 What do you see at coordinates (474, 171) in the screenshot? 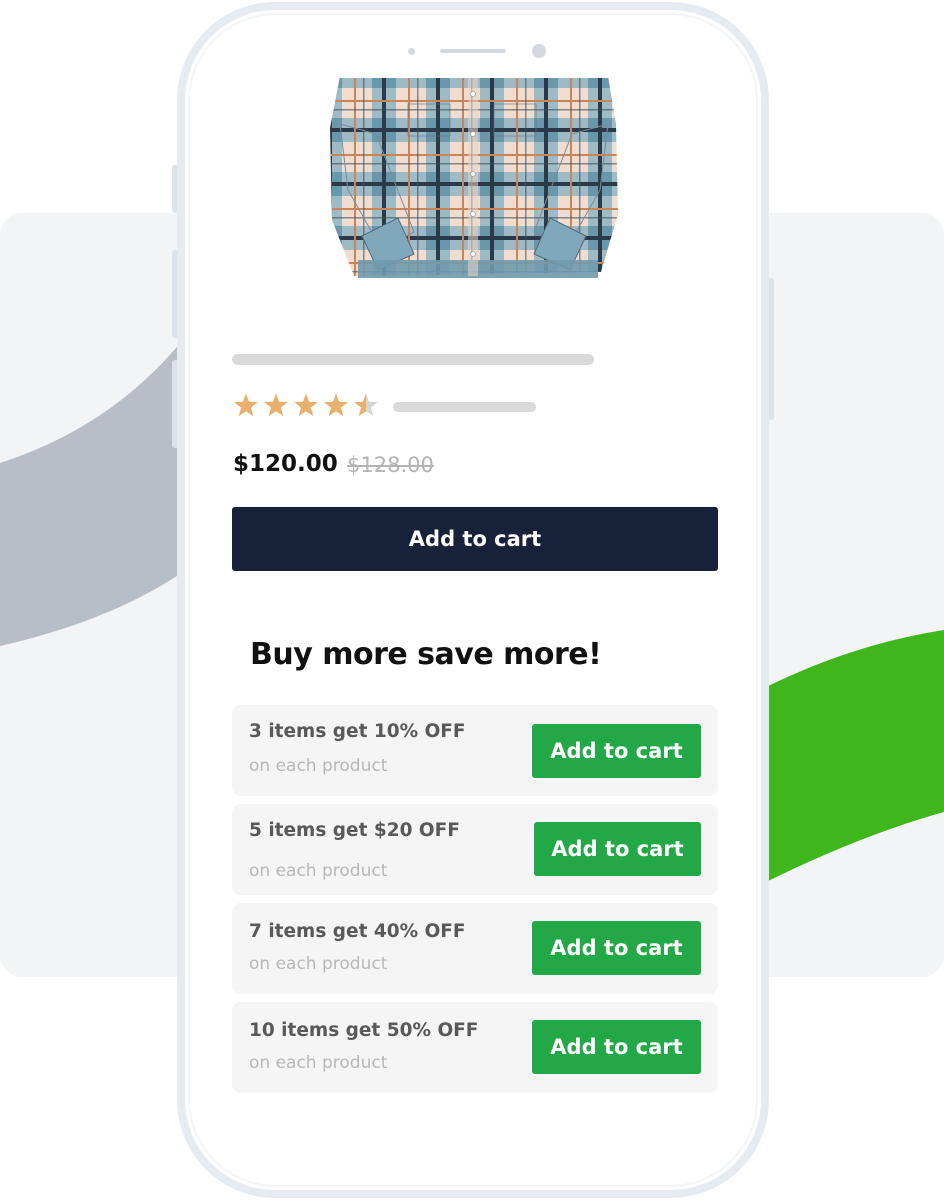
I see `plaid-flannel-jacket-image` at bounding box center [474, 171].